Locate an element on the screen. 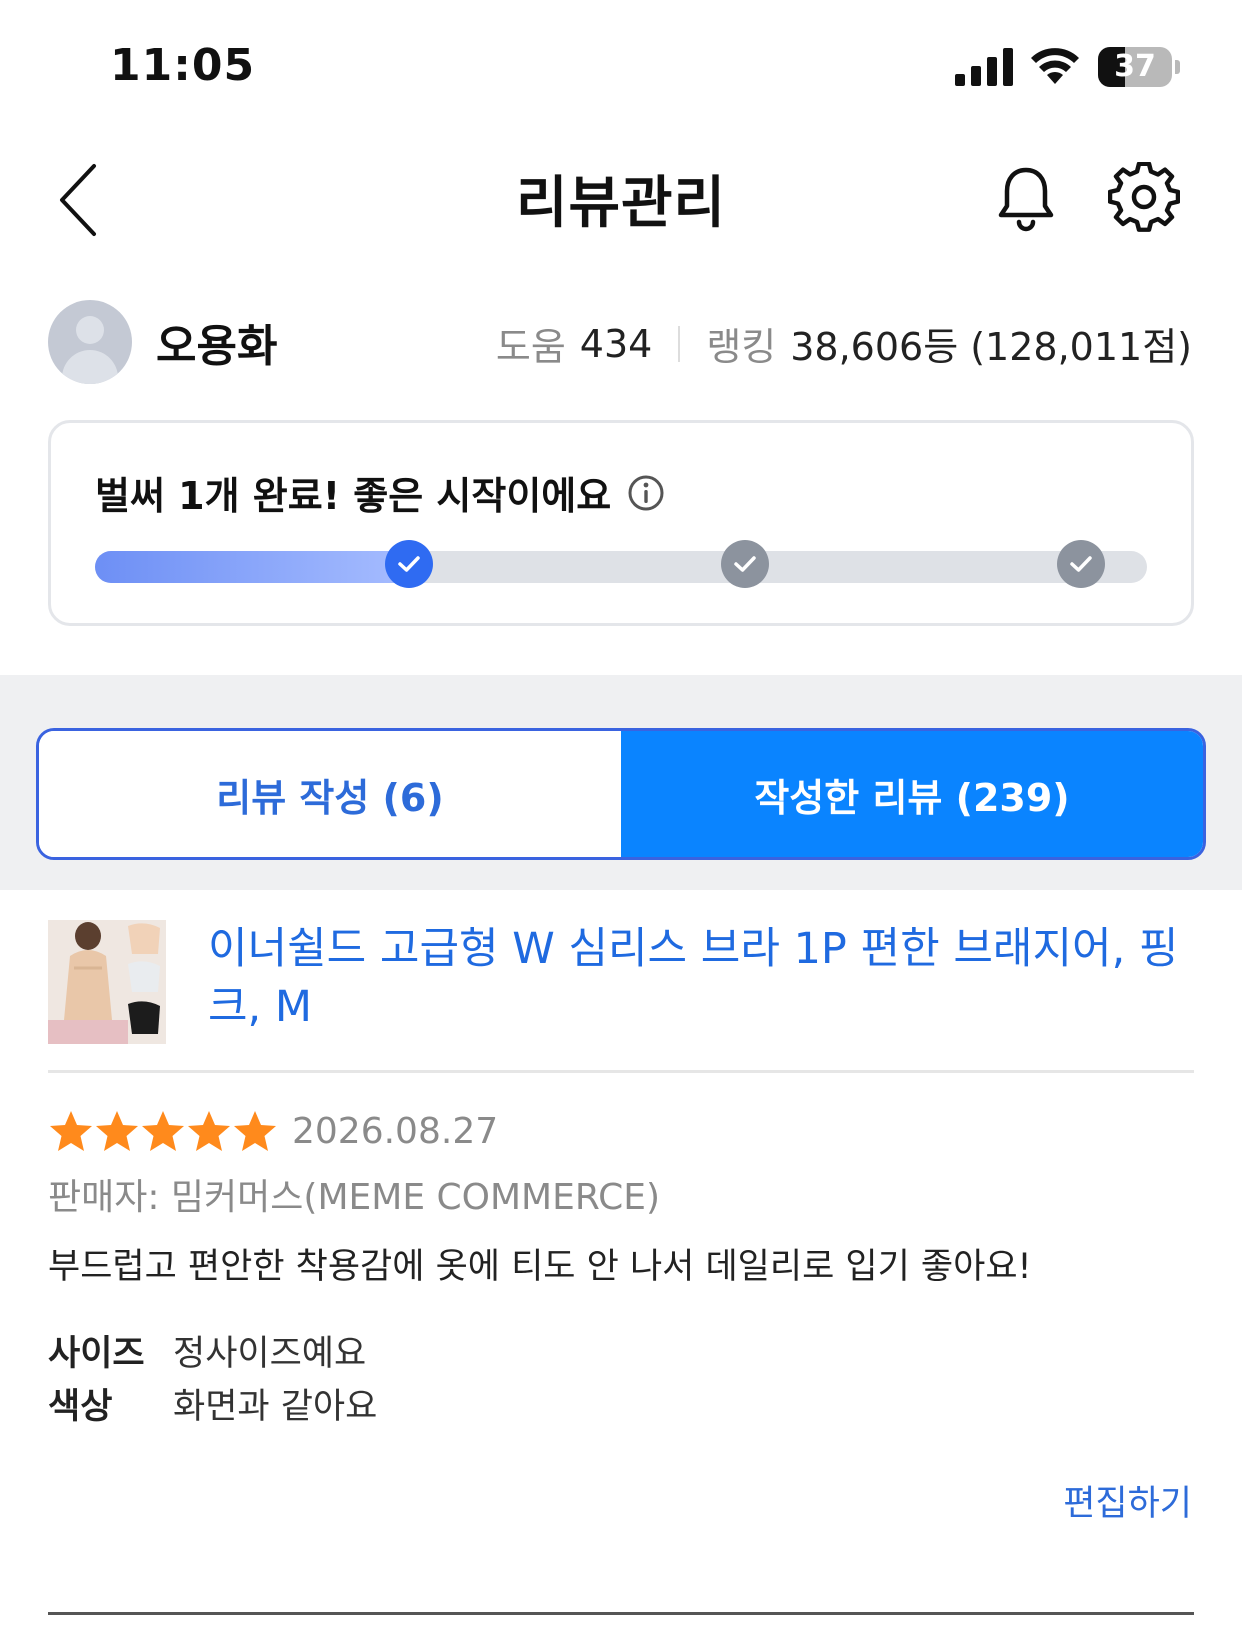 The height and width of the screenshot is (1634, 1242). edit-review-button: 편집하기 is located at coordinates (1127, 1500).